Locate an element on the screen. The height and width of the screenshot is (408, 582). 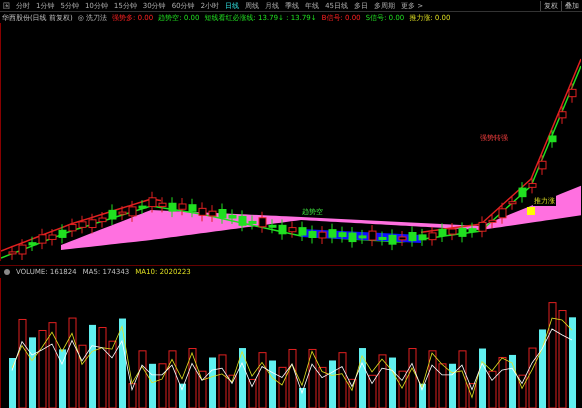
settings-icon is located at coordinates (7, 272).